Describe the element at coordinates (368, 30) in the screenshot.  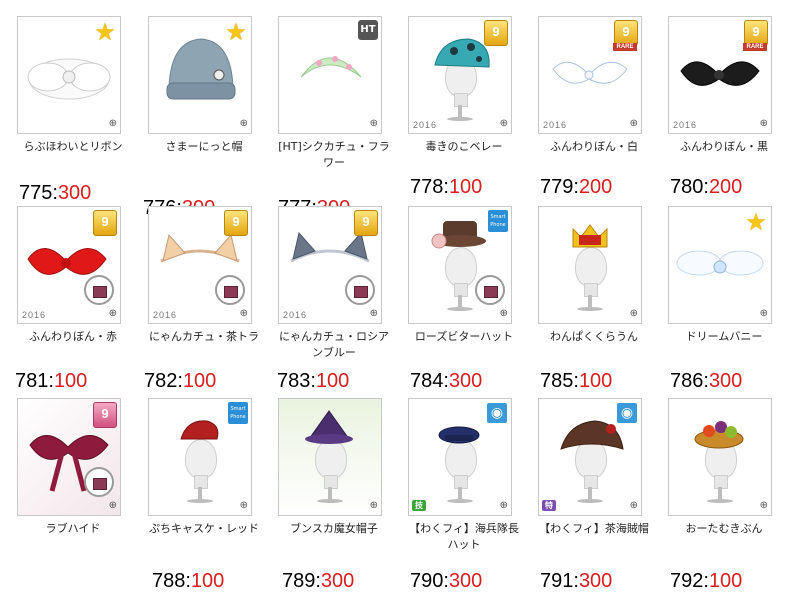
I see `ht-badge-icon: HT` at that location.